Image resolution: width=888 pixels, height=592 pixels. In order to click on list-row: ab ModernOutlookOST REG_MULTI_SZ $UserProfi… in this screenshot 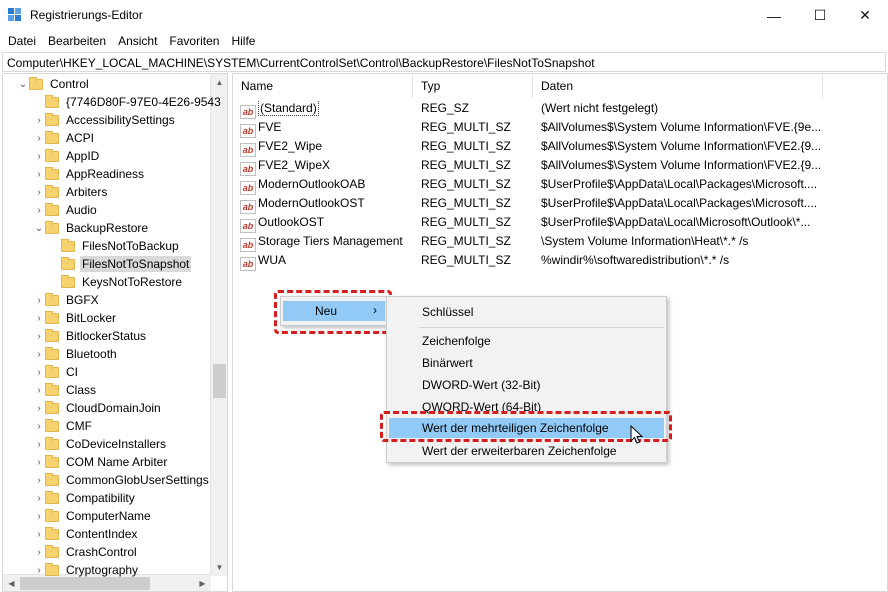, I will do `click(560, 204)`.